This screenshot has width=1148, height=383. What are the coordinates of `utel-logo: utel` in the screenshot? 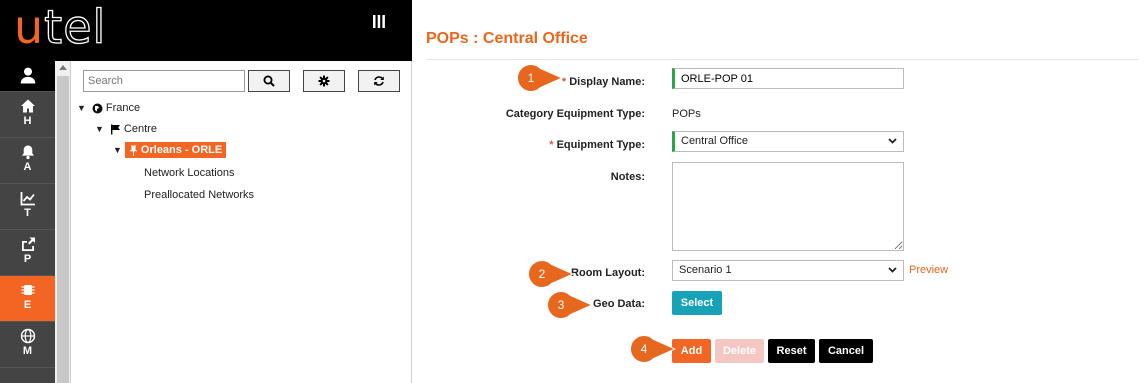 It's located at (60, 26).